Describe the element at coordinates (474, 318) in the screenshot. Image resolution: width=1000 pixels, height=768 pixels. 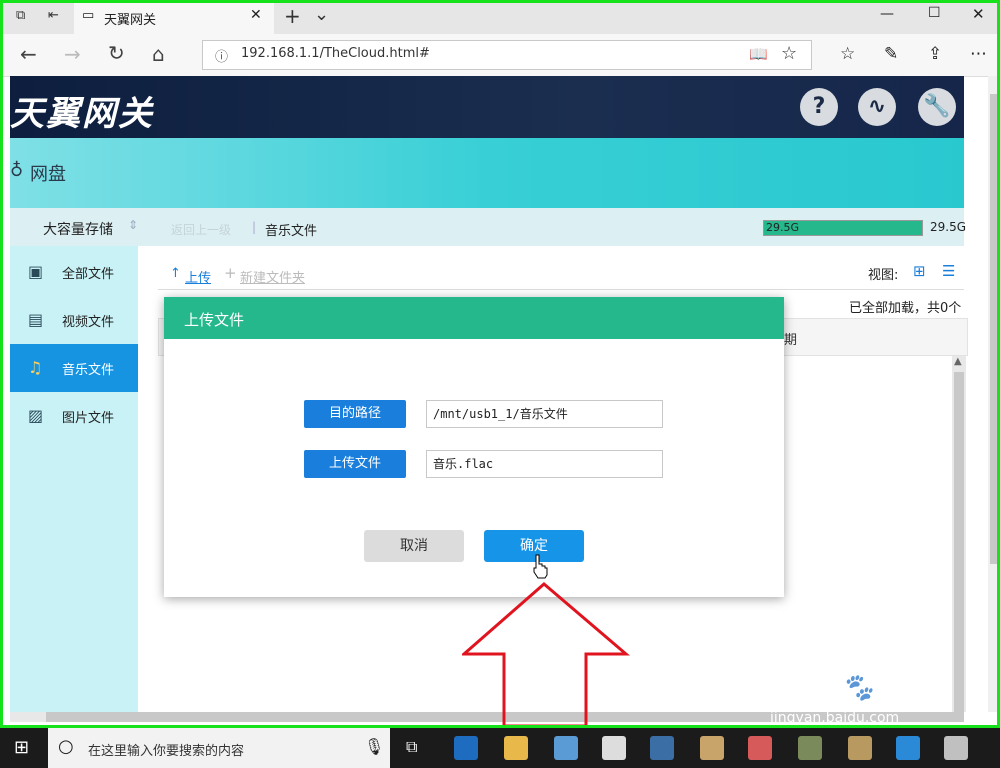
I see `dialog-header: 上传文件` at that location.